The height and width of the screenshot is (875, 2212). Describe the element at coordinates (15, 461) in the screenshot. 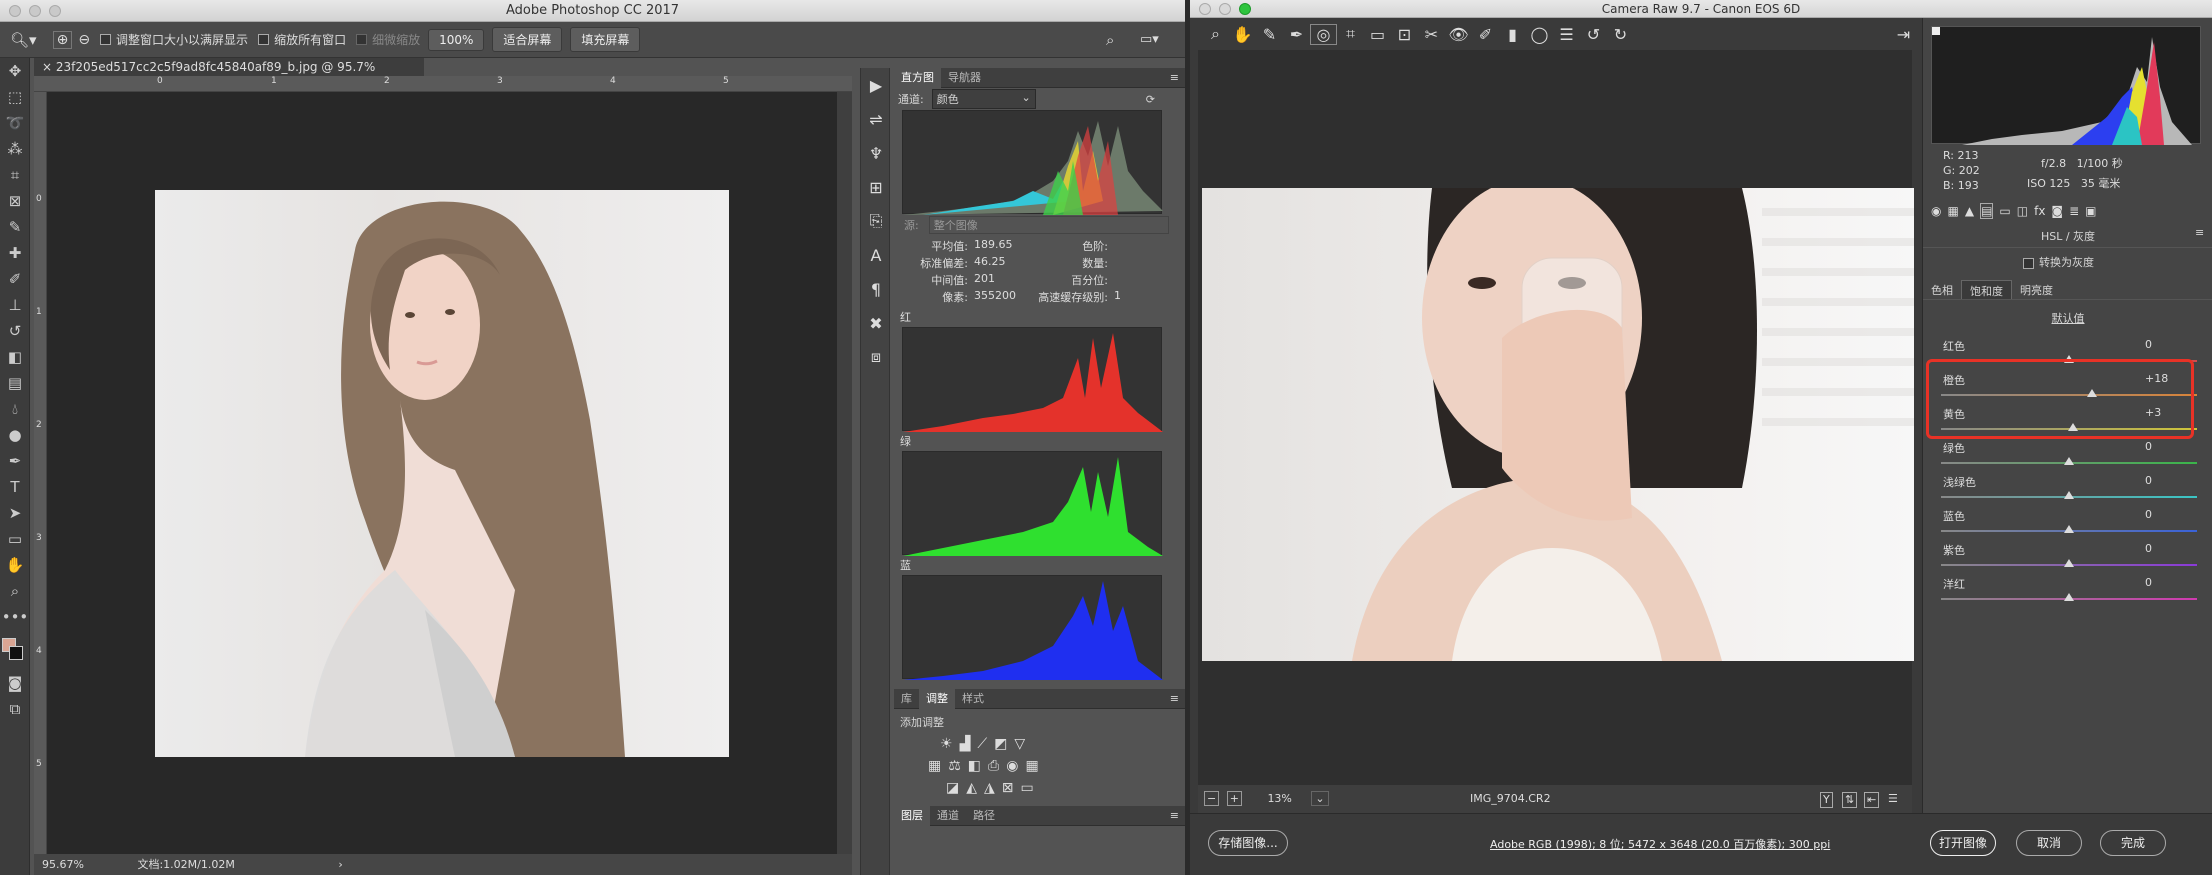

I see `pen-tool-icon: ✒` at that location.